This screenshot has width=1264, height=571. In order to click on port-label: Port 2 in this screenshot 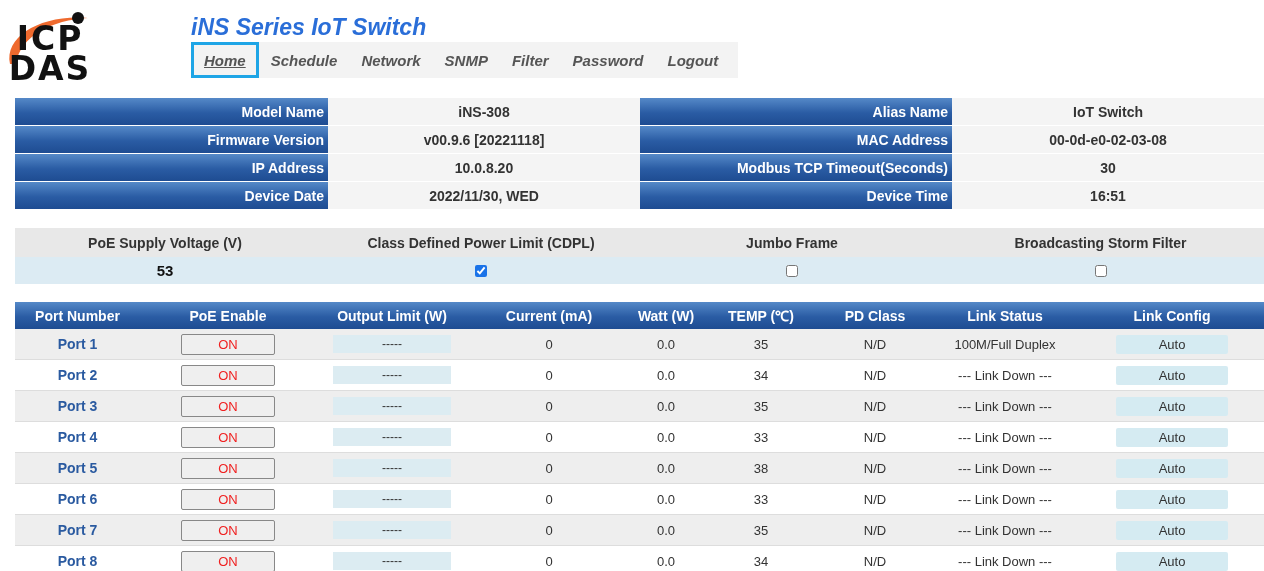, I will do `click(77, 375)`.